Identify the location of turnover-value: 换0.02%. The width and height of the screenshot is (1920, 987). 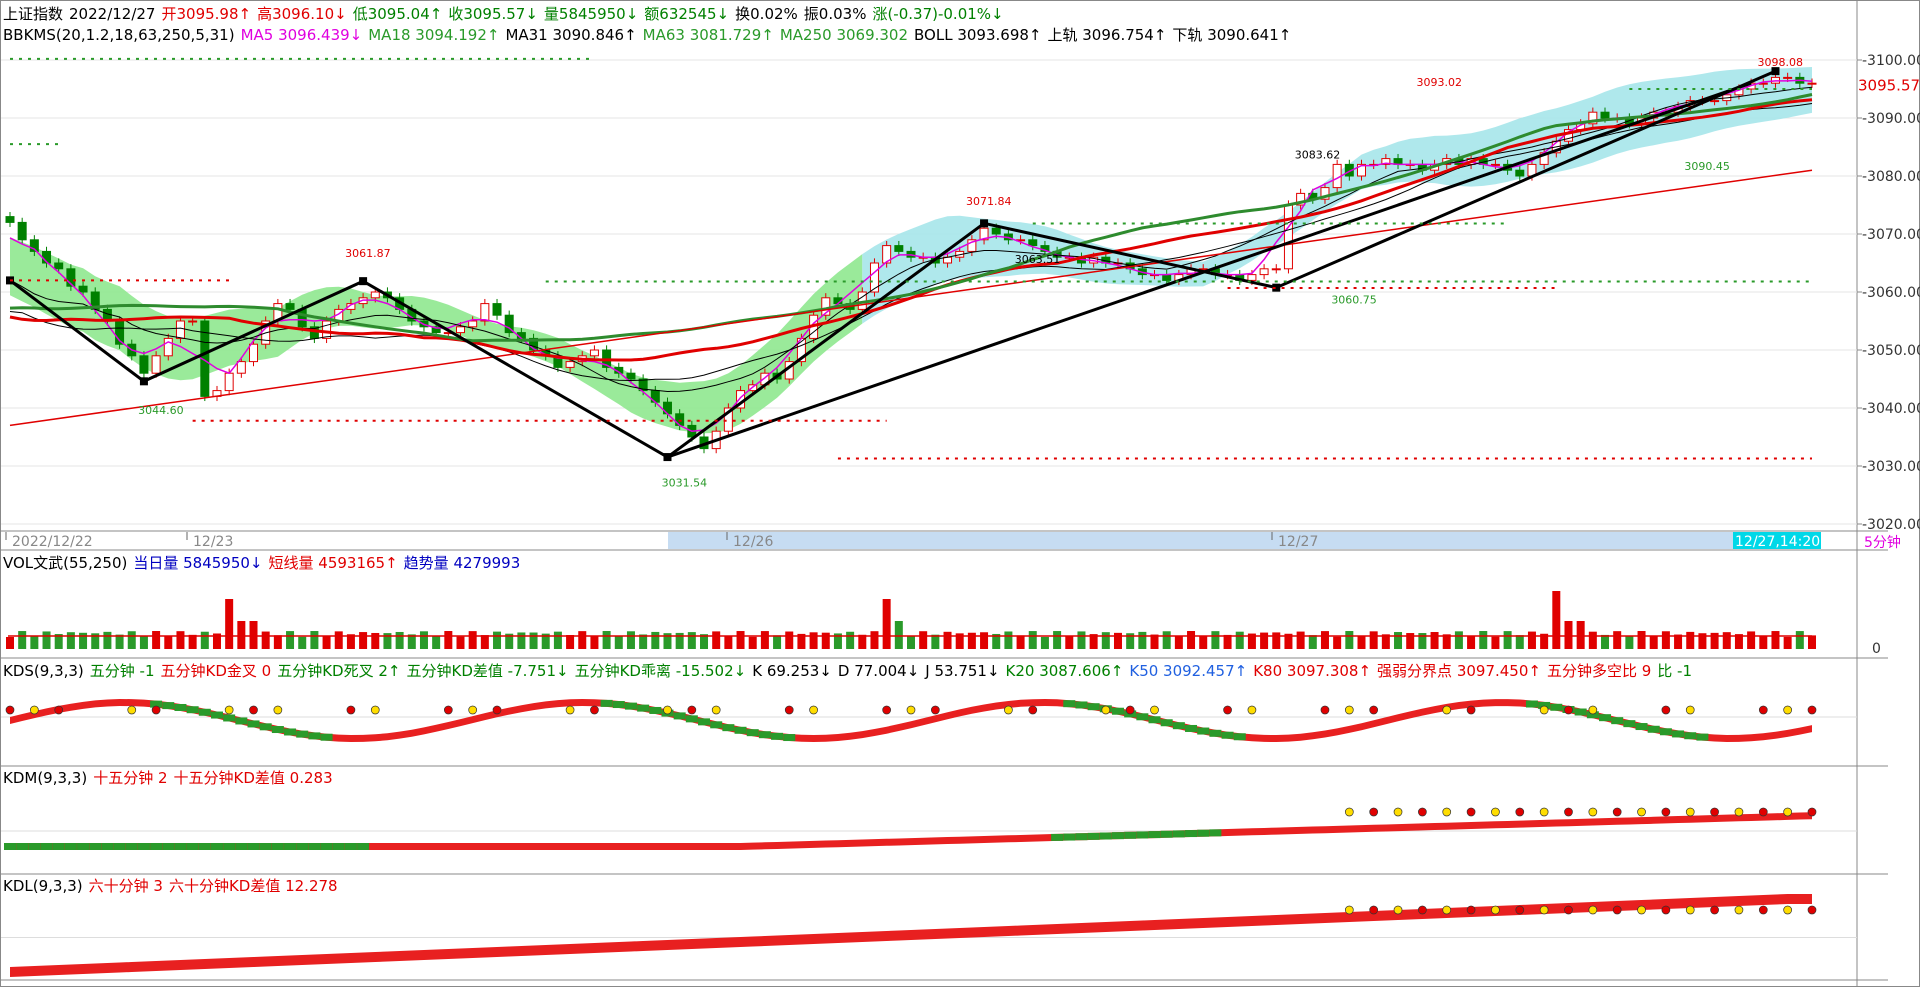
(766, 14).